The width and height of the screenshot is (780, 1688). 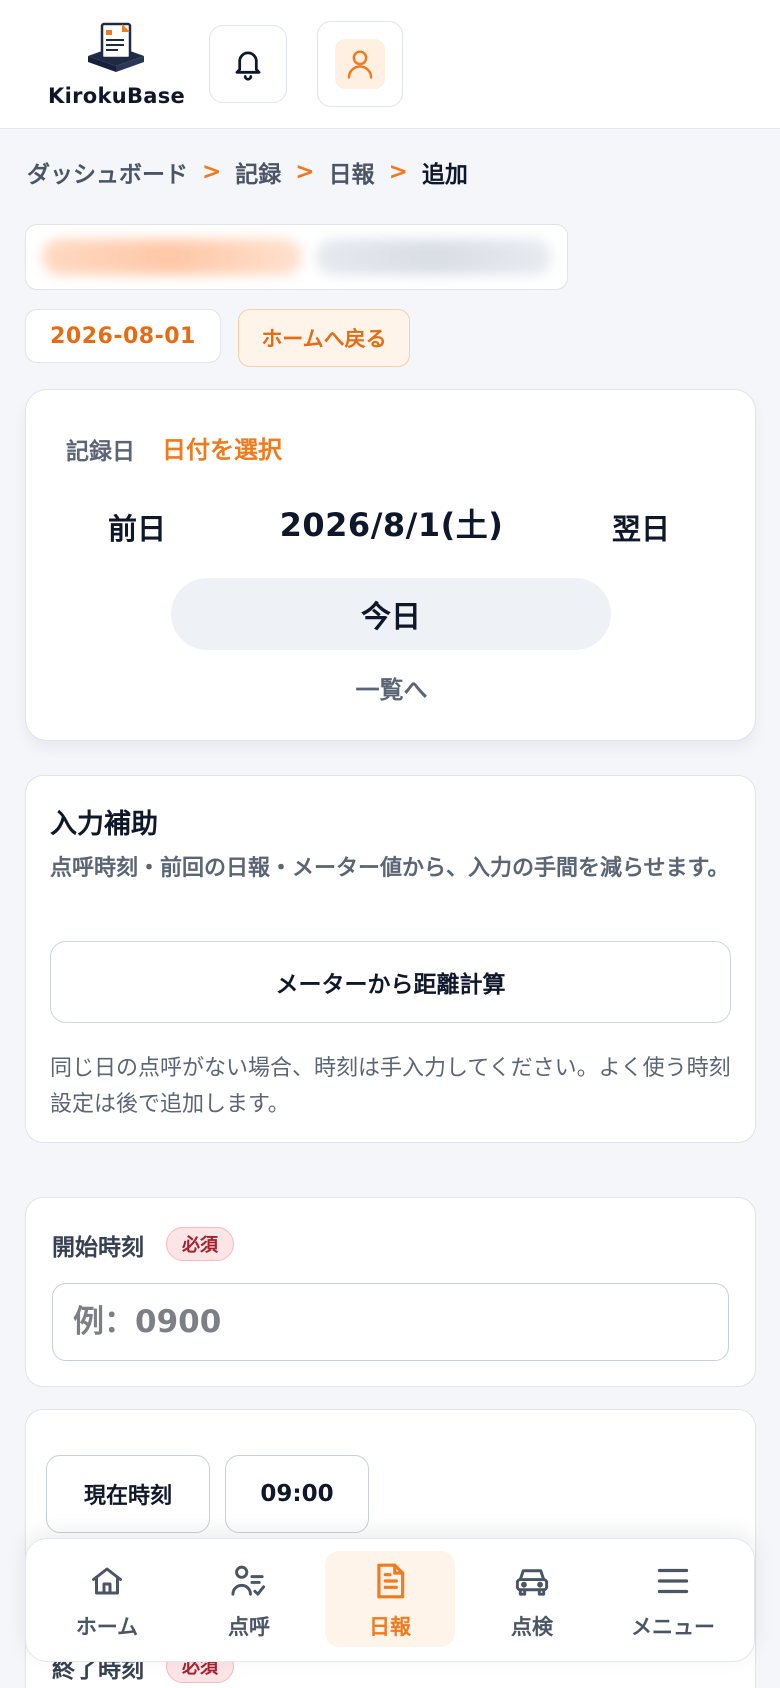 I want to click on nav-home: ホーム, so click(x=107, y=1599).